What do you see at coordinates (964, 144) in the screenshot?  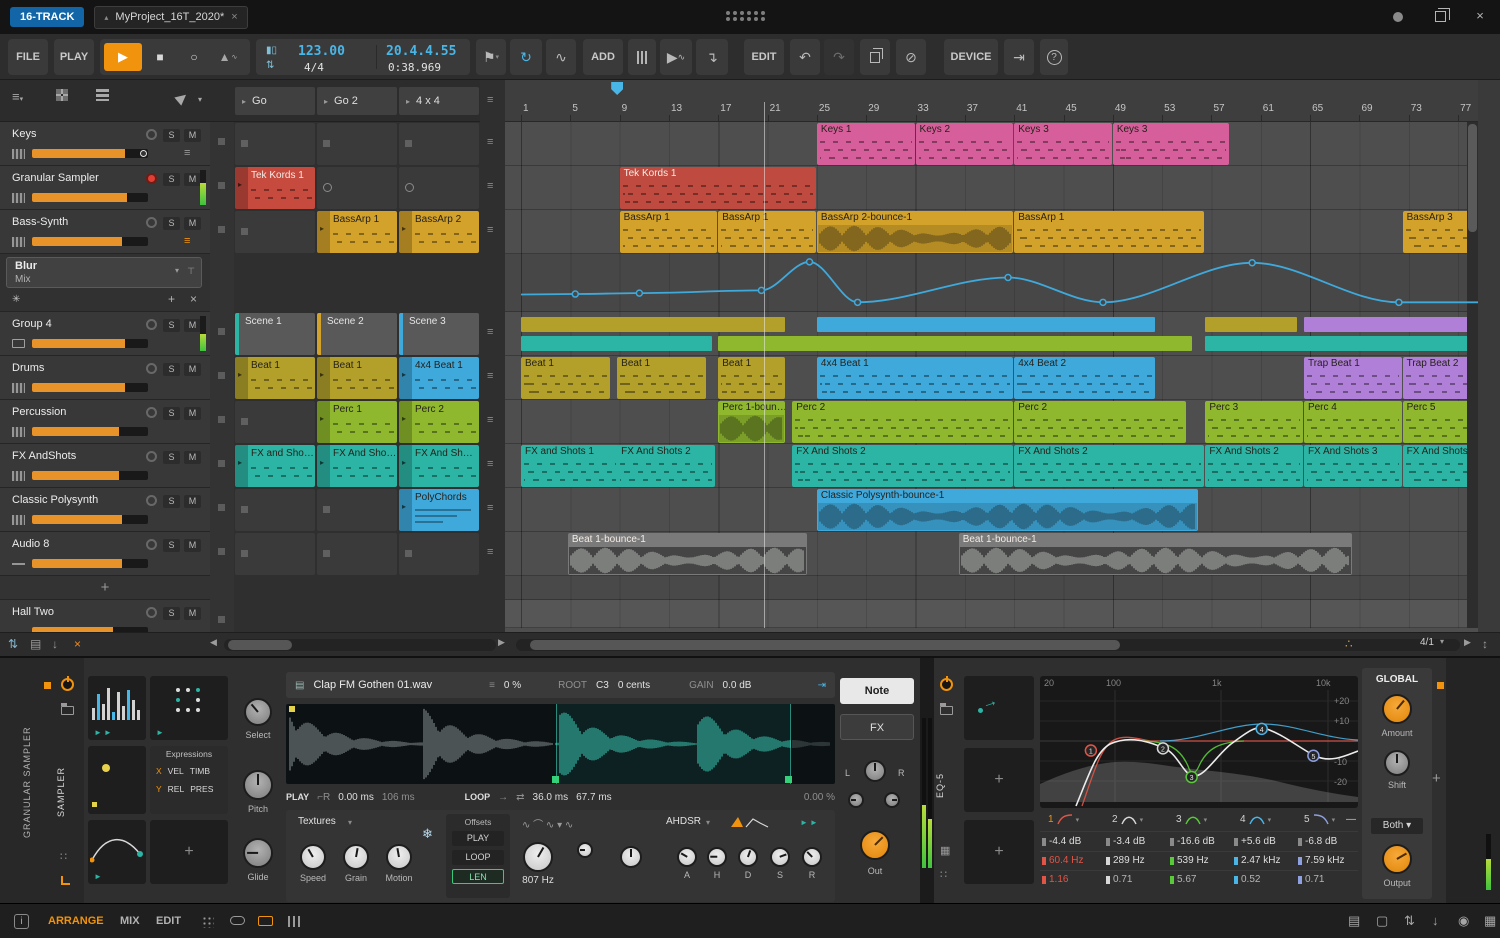 I see `arranger-clip: Keys 2` at bounding box center [964, 144].